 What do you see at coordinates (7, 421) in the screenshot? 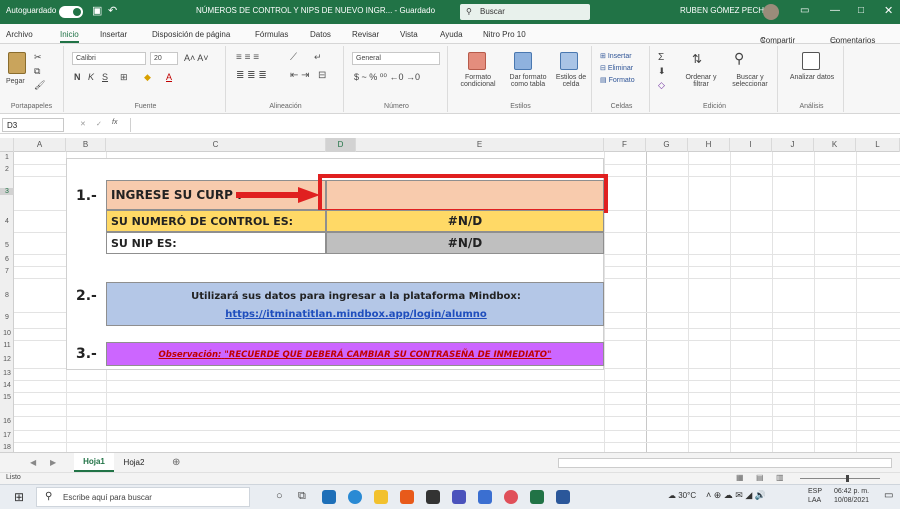
I see `row-header: 16` at bounding box center [7, 421].